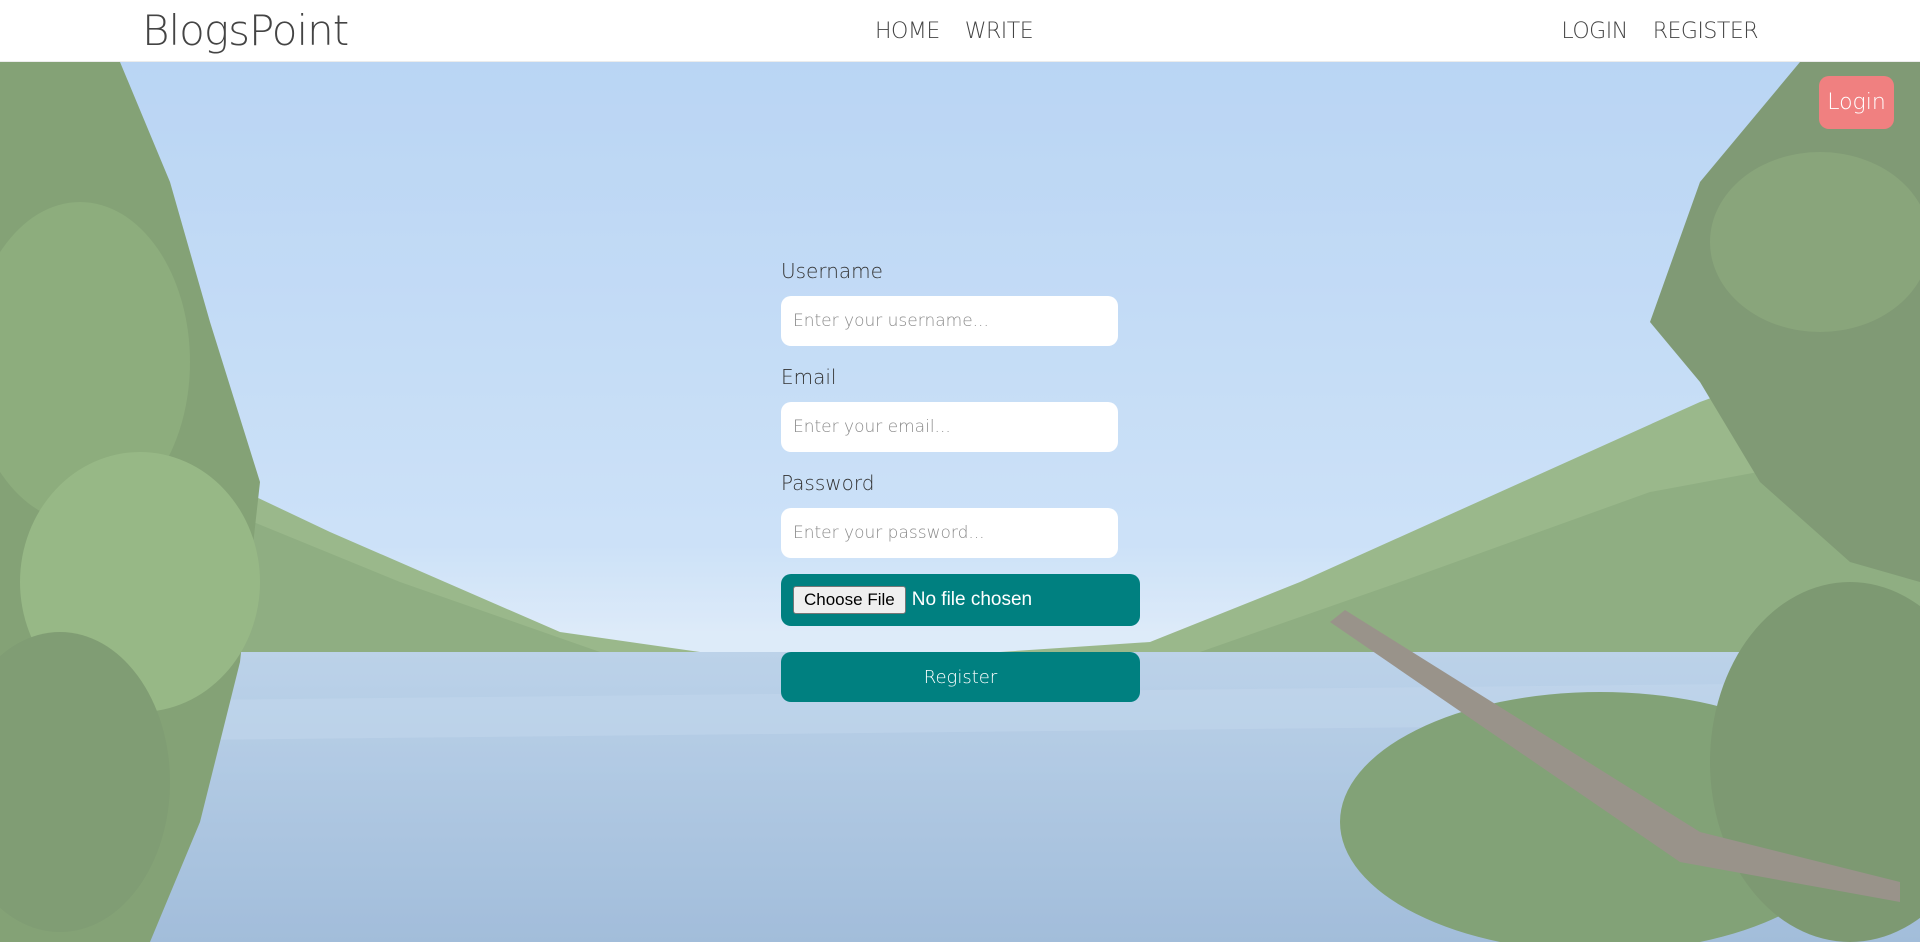 The height and width of the screenshot is (942, 1920). I want to click on top-navbar: BlogsPoint HOME WRITE LOGIN REGISTER, so click(960, 31).